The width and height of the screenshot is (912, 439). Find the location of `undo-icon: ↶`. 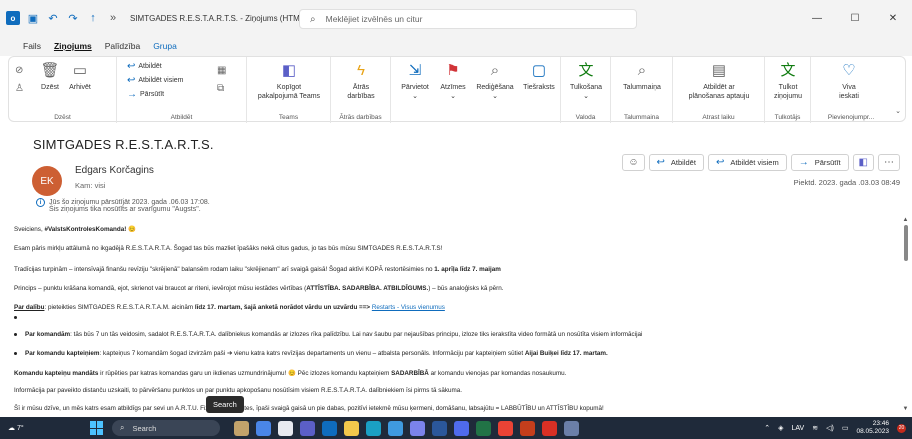

undo-icon: ↶ is located at coordinates (53, 18).